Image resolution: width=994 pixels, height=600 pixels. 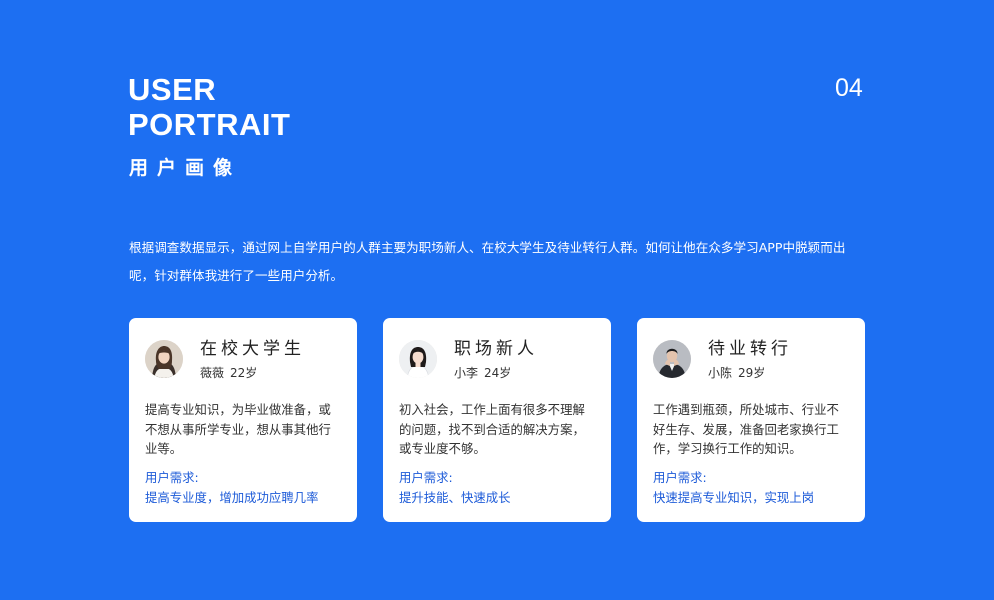 I want to click on card-header: 待业转行 小陈 29岁, so click(x=751, y=359).